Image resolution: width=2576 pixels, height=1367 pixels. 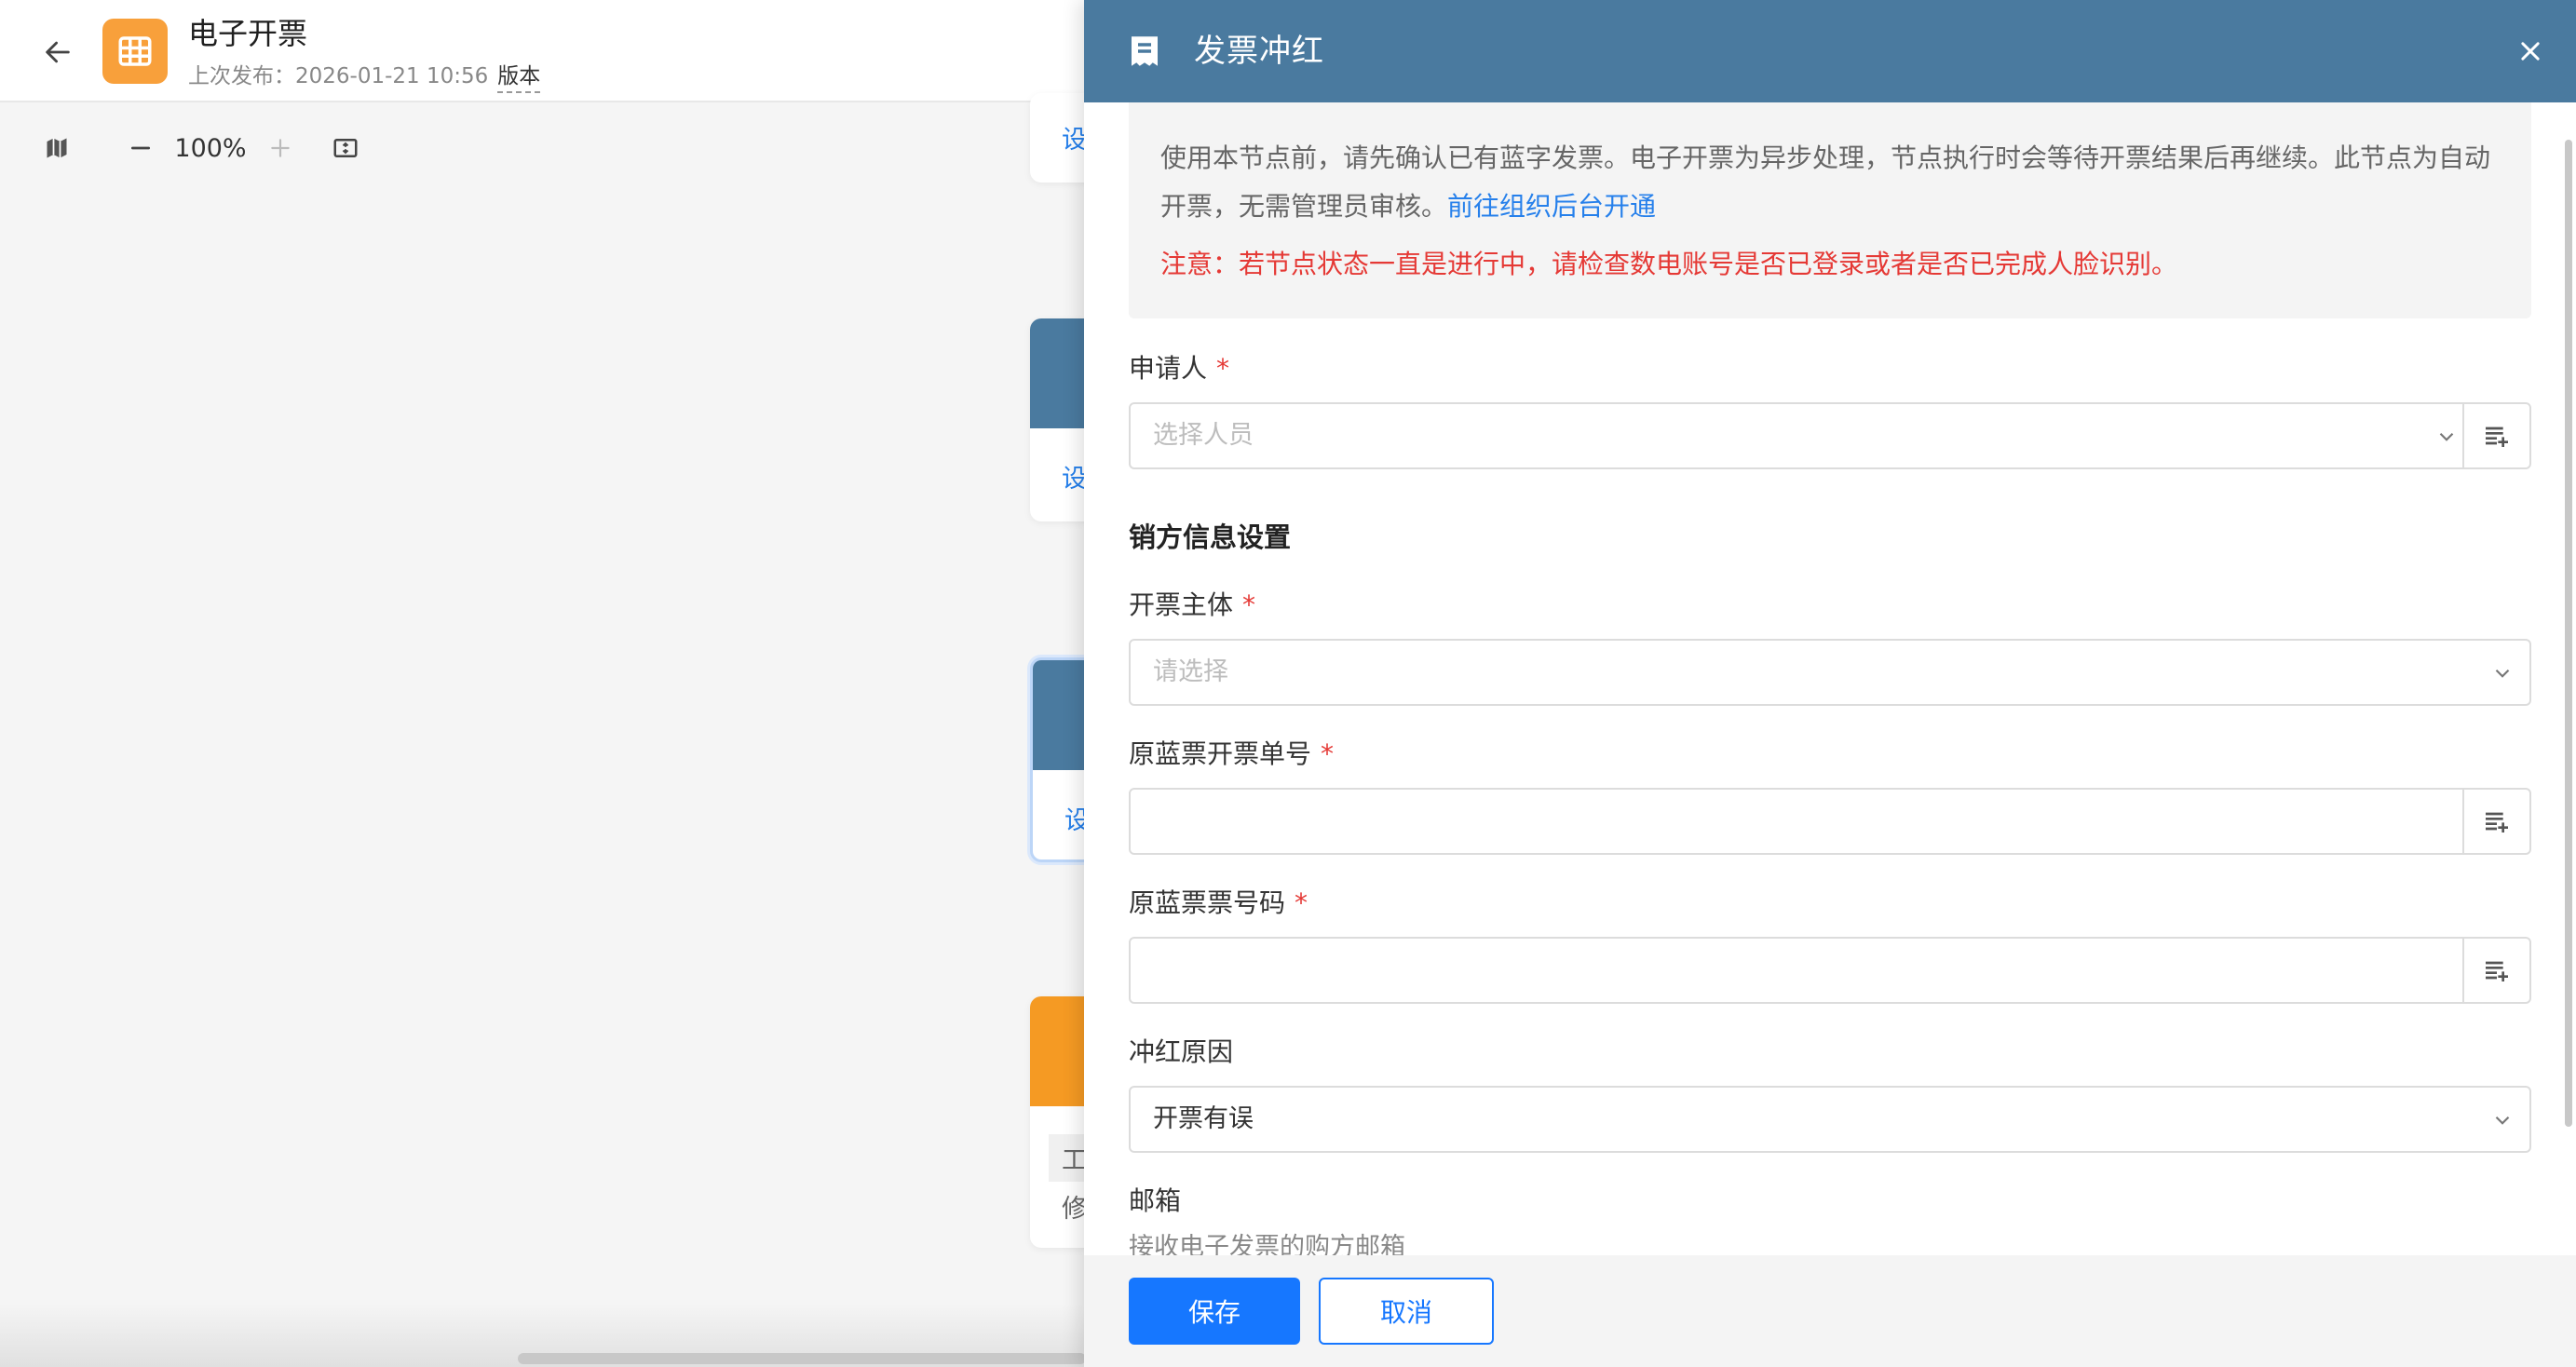 I want to click on reason-label: 冲红原因, so click(x=1181, y=1051).